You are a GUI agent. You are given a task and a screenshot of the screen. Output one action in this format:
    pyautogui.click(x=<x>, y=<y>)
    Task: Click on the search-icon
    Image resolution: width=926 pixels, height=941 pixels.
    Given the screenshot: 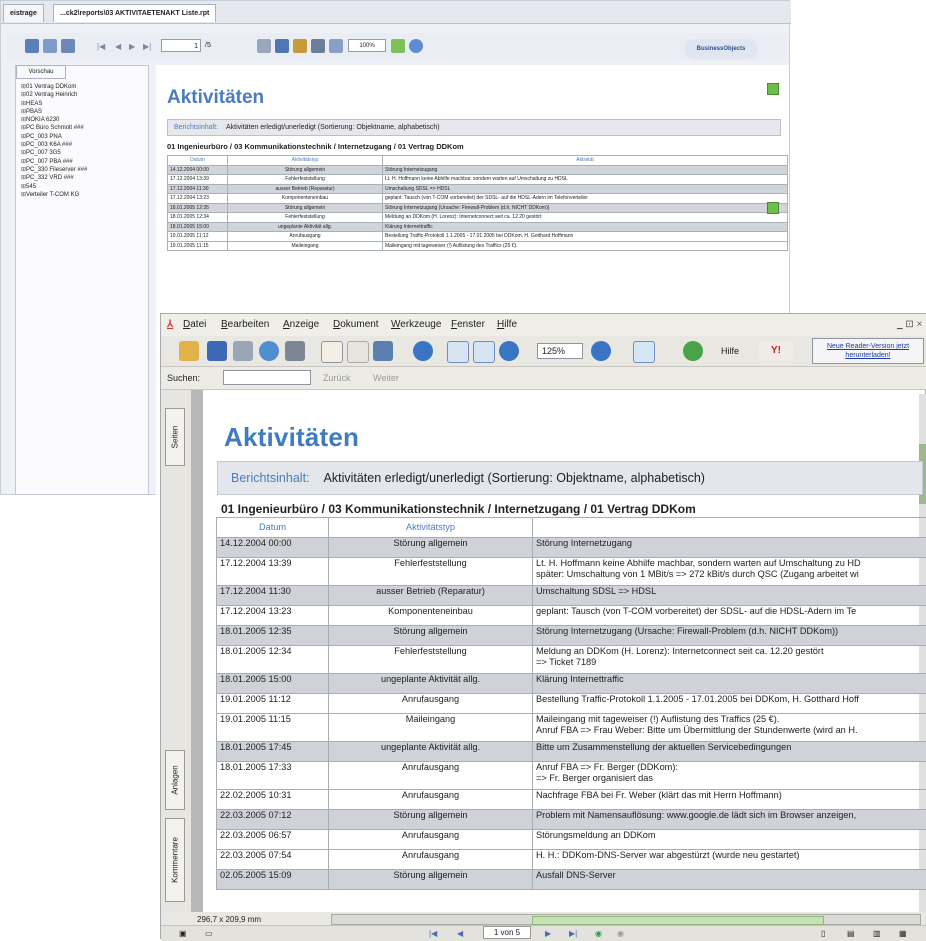 What is the action you would take?
    pyautogui.click(x=300, y=46)
    